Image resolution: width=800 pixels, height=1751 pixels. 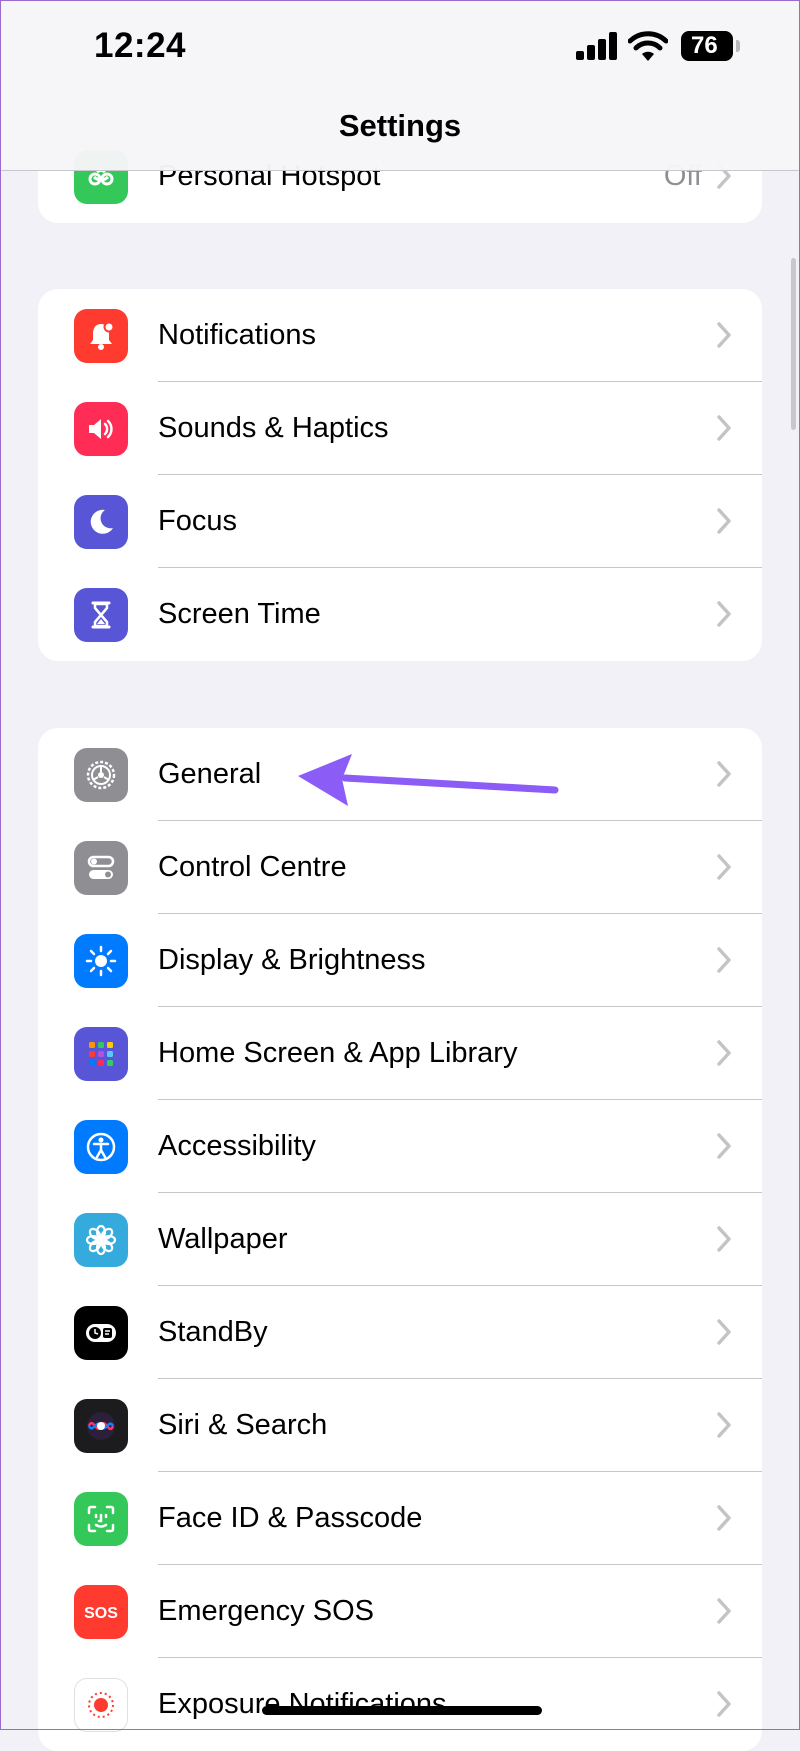 I want to click on exposure-icon, so click(x=101, y=1705).